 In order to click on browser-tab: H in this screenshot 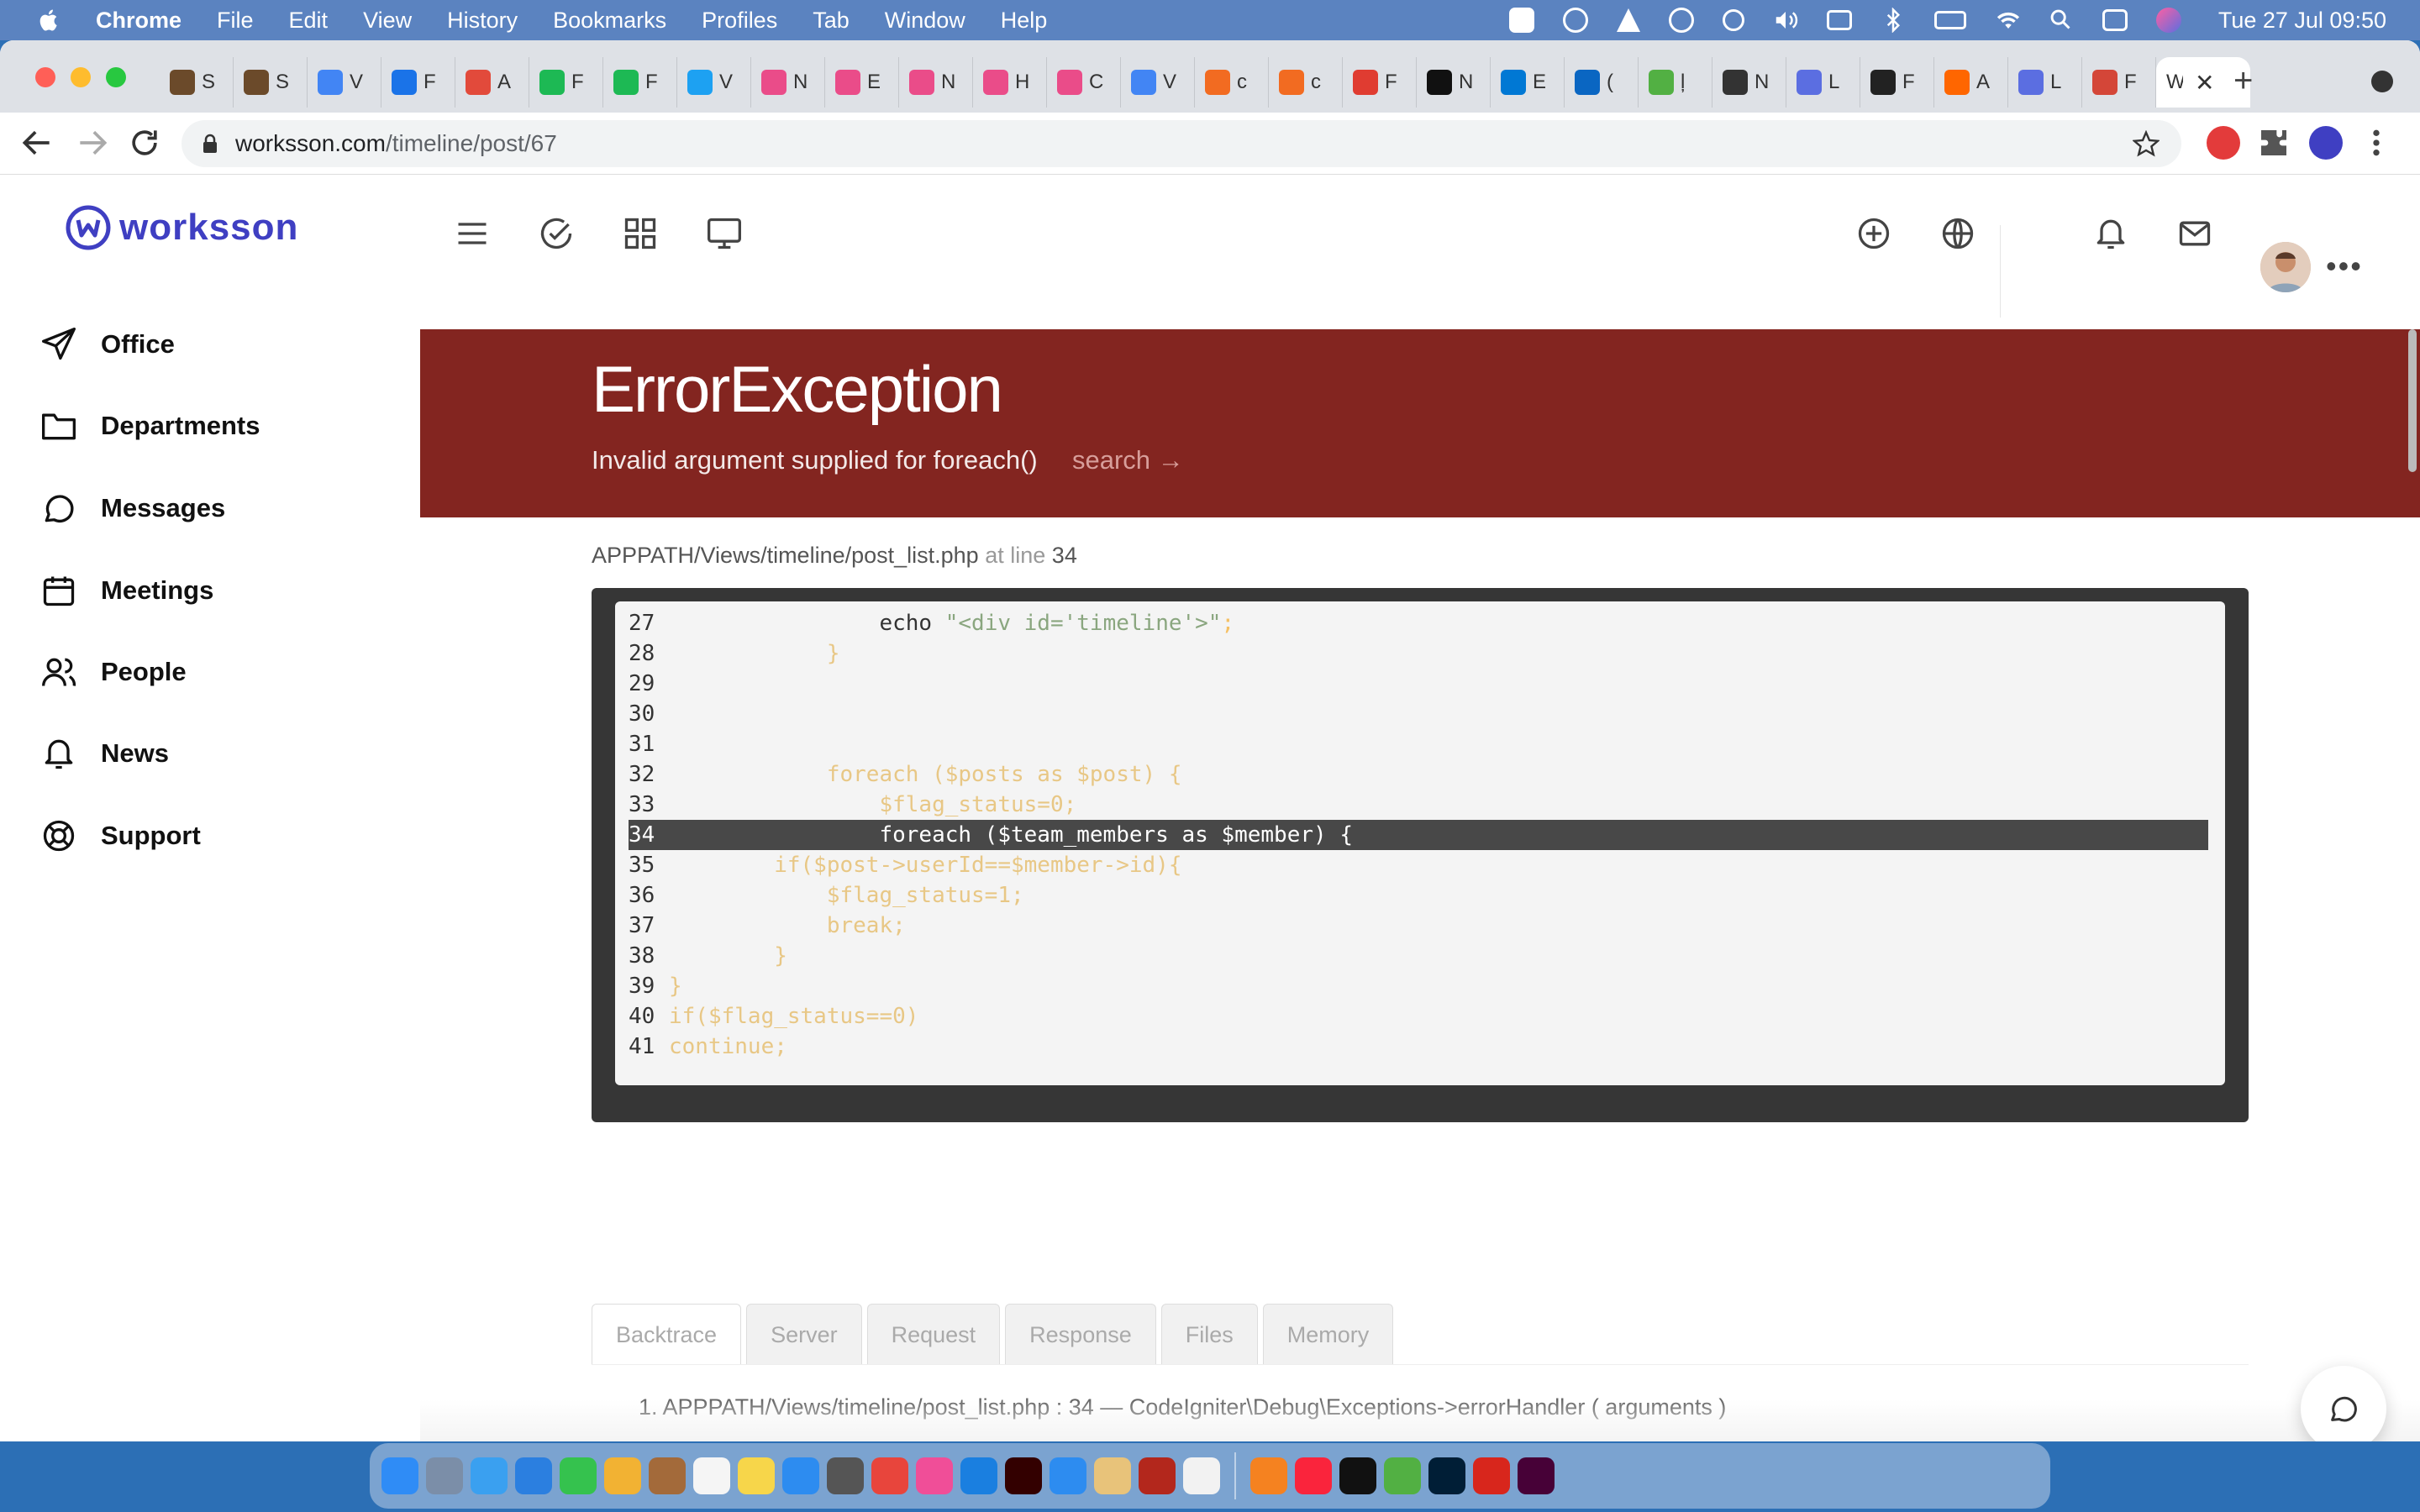, I will do `click(1010, 82)`.